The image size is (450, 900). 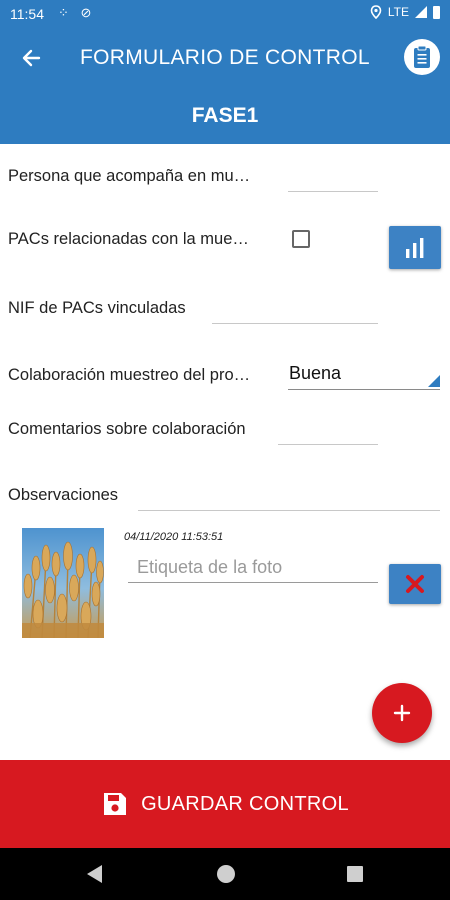 What do you see at coordinates (225, 14) in the screenshot?
I see `status-bar: 11:54 ⁘ ⊘ LTE` at bounding box center [225, 14].